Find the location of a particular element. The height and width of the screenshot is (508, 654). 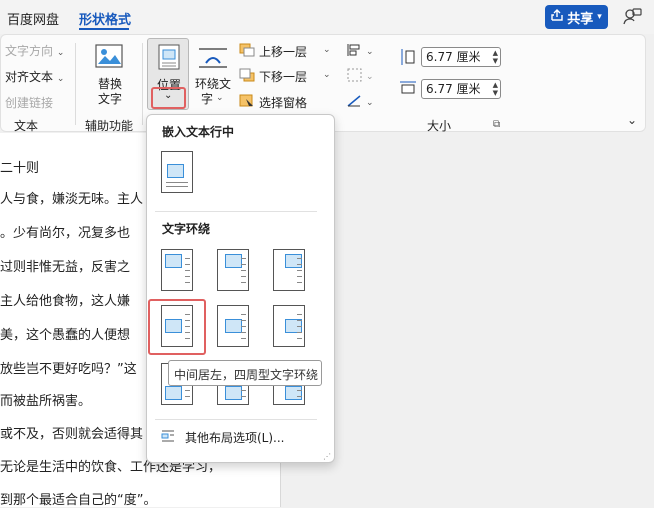

option-middle-right is located at coordinates (289, 326).